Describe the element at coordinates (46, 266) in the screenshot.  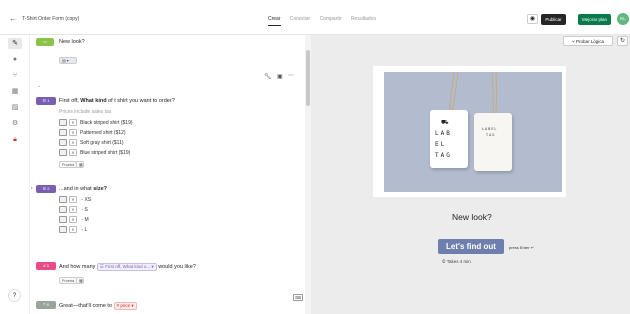
I see `q3-badge: # 3` at that location.